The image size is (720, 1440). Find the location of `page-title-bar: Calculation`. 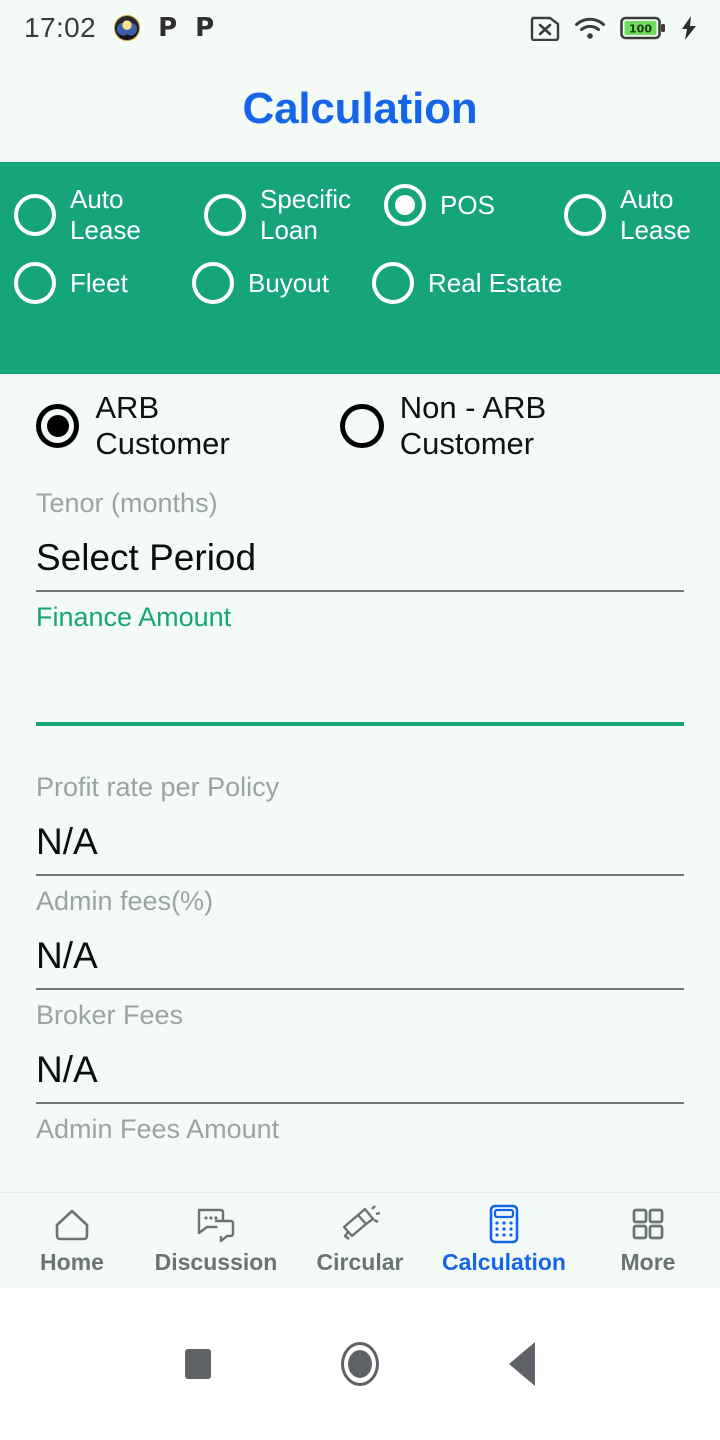

page-title-bar: Calculation is located at coordinates (360, 109).